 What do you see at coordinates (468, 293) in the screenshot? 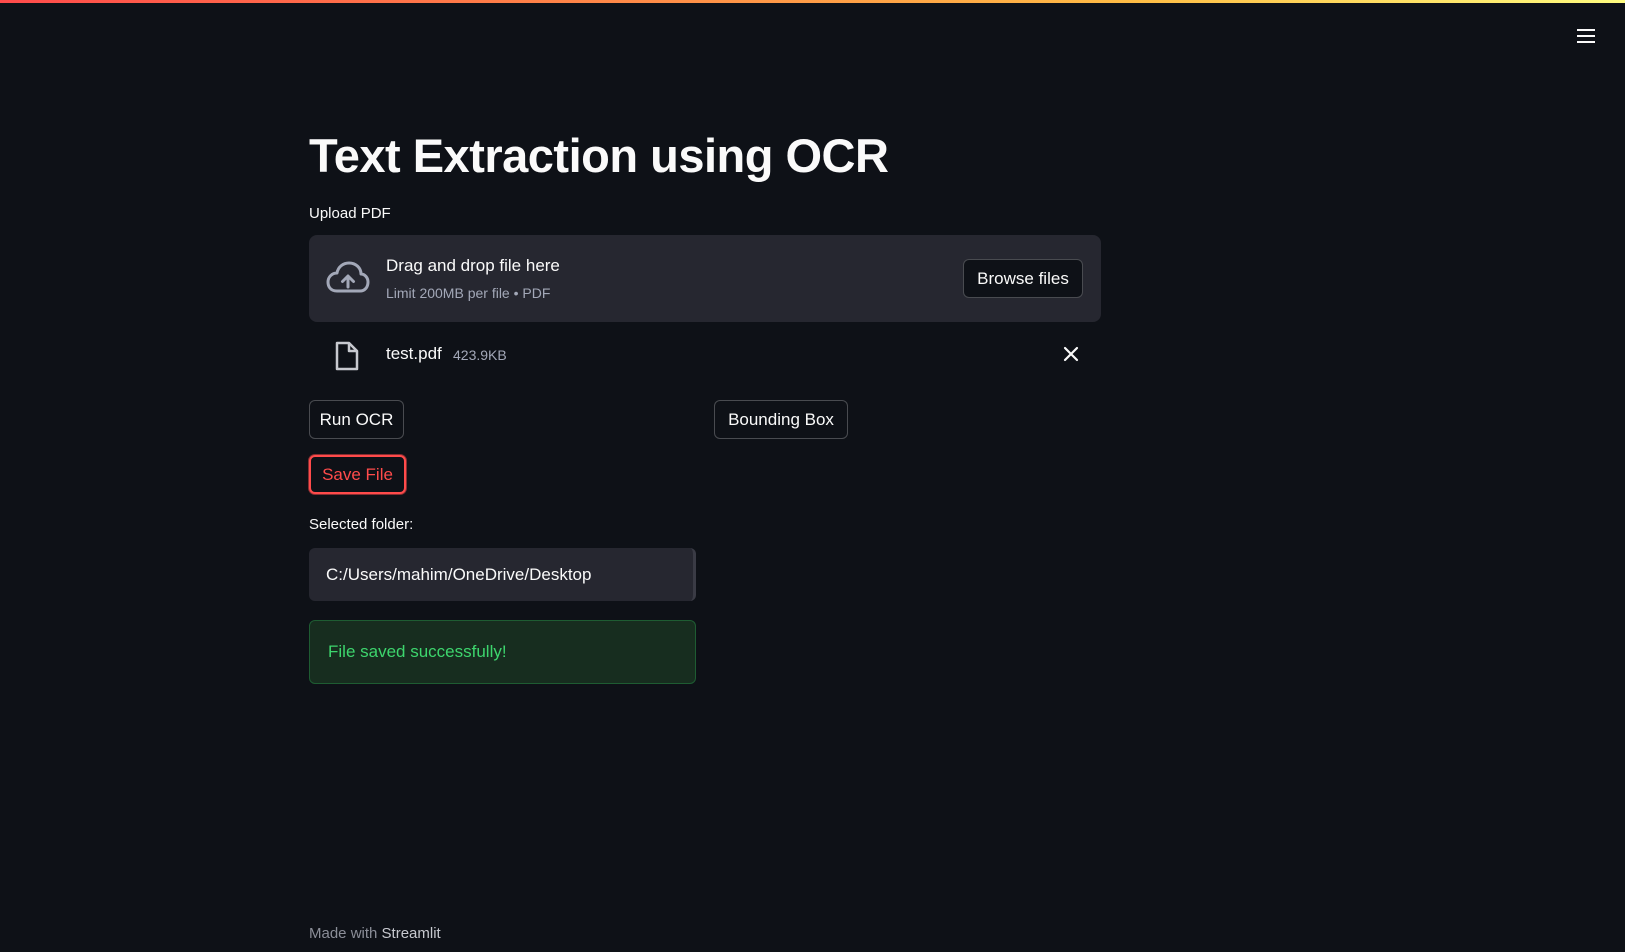
I see `dropzone-limit-text: Limit 200MB per file • PDF` at bounding box center [468, 293].